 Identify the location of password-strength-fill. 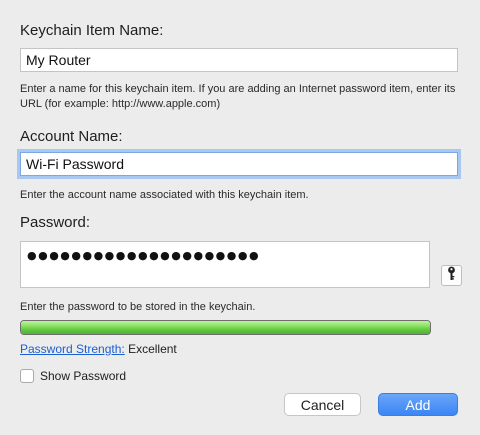
(225, 327).